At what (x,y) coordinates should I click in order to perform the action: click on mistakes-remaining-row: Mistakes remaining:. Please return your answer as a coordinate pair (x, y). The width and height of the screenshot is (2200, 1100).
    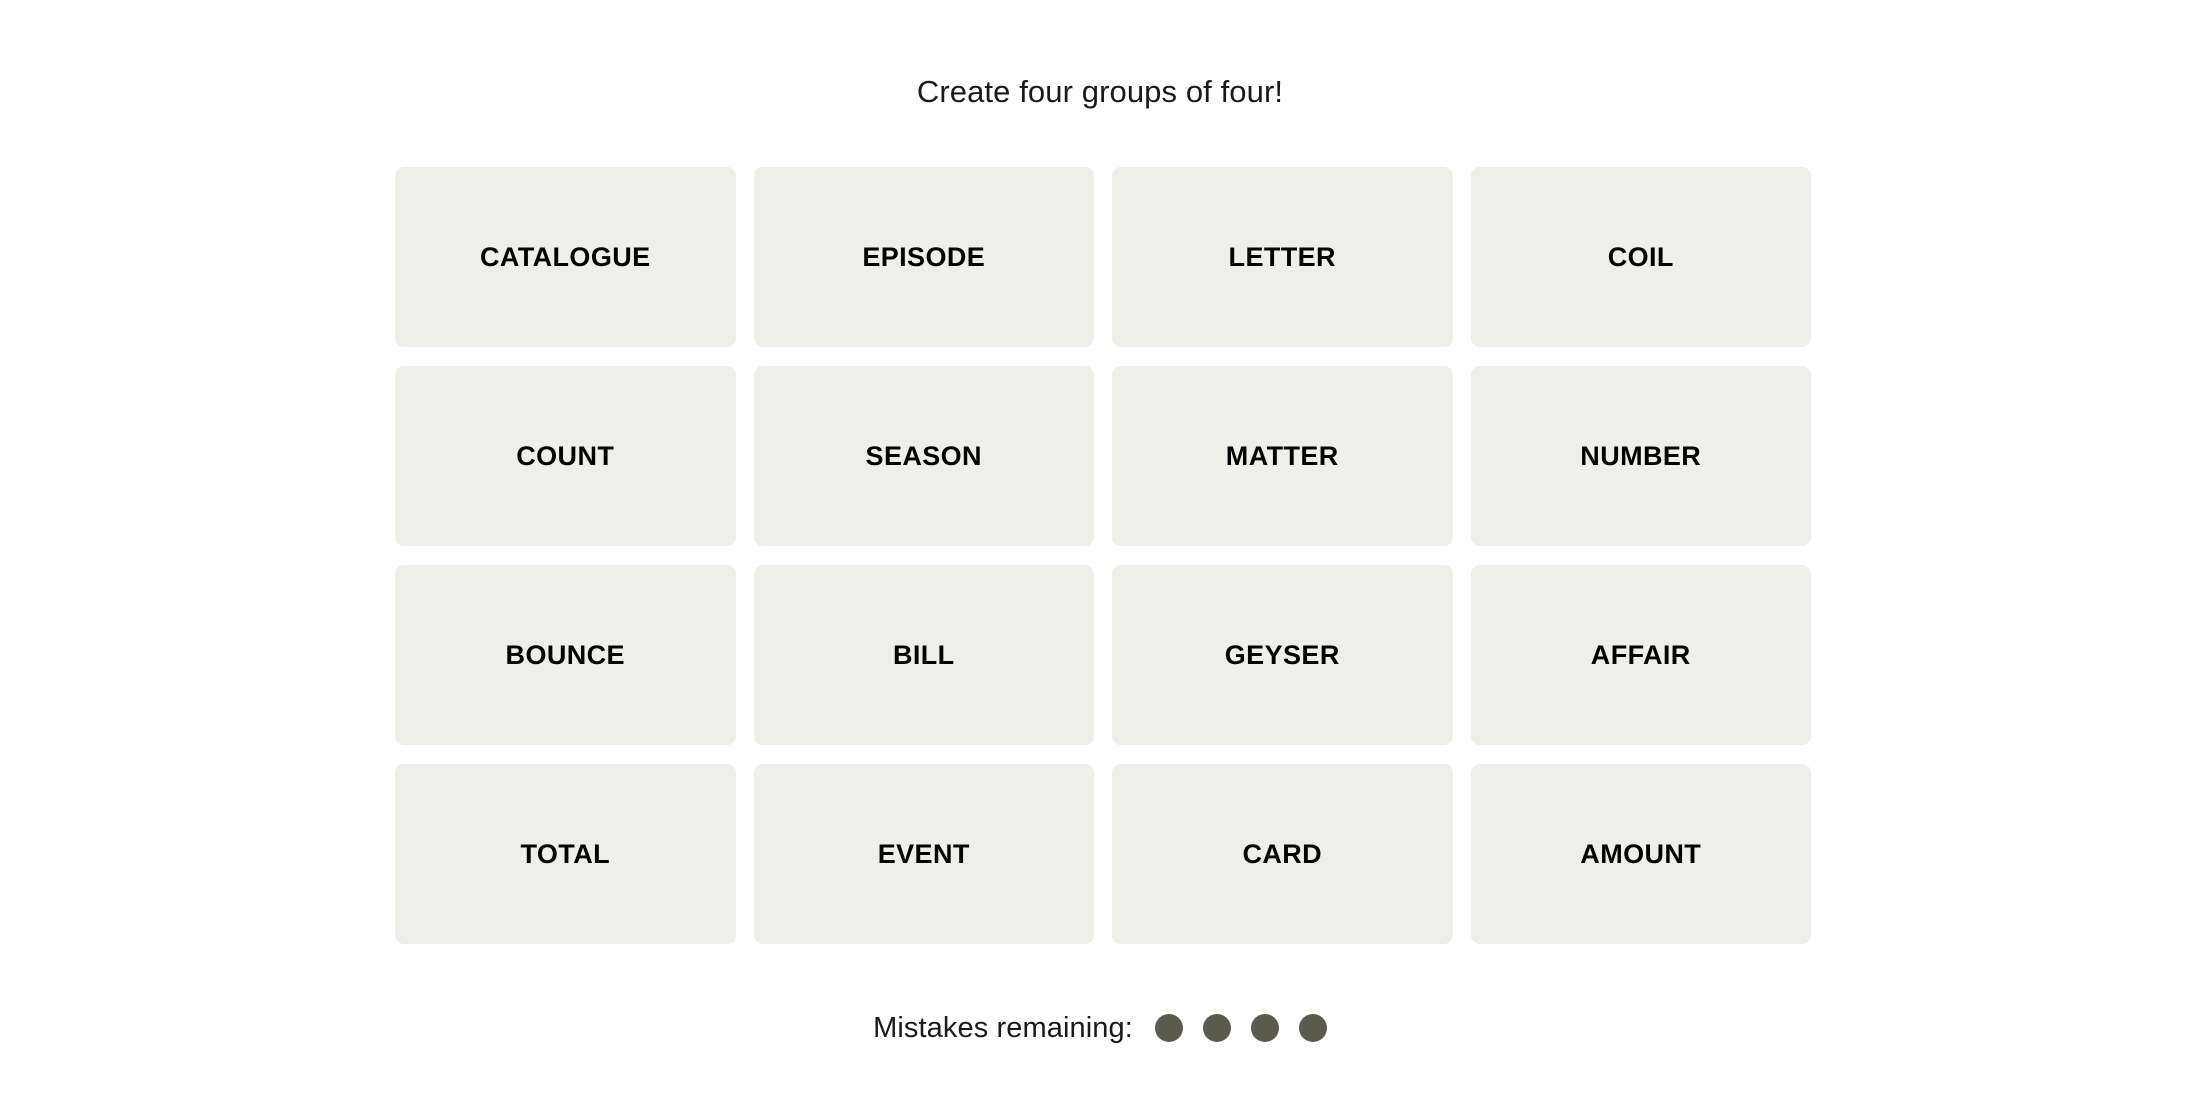
    Looking at the image, I should click on (1100, 1028).